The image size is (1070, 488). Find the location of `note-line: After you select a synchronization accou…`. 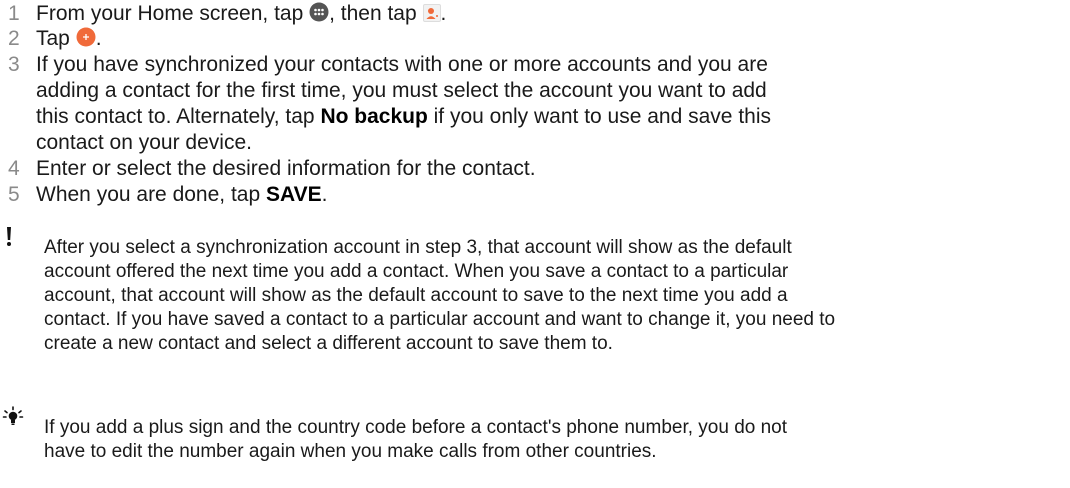

note-line: After you select a synchronization accou… is located at coordinates (418, 247).